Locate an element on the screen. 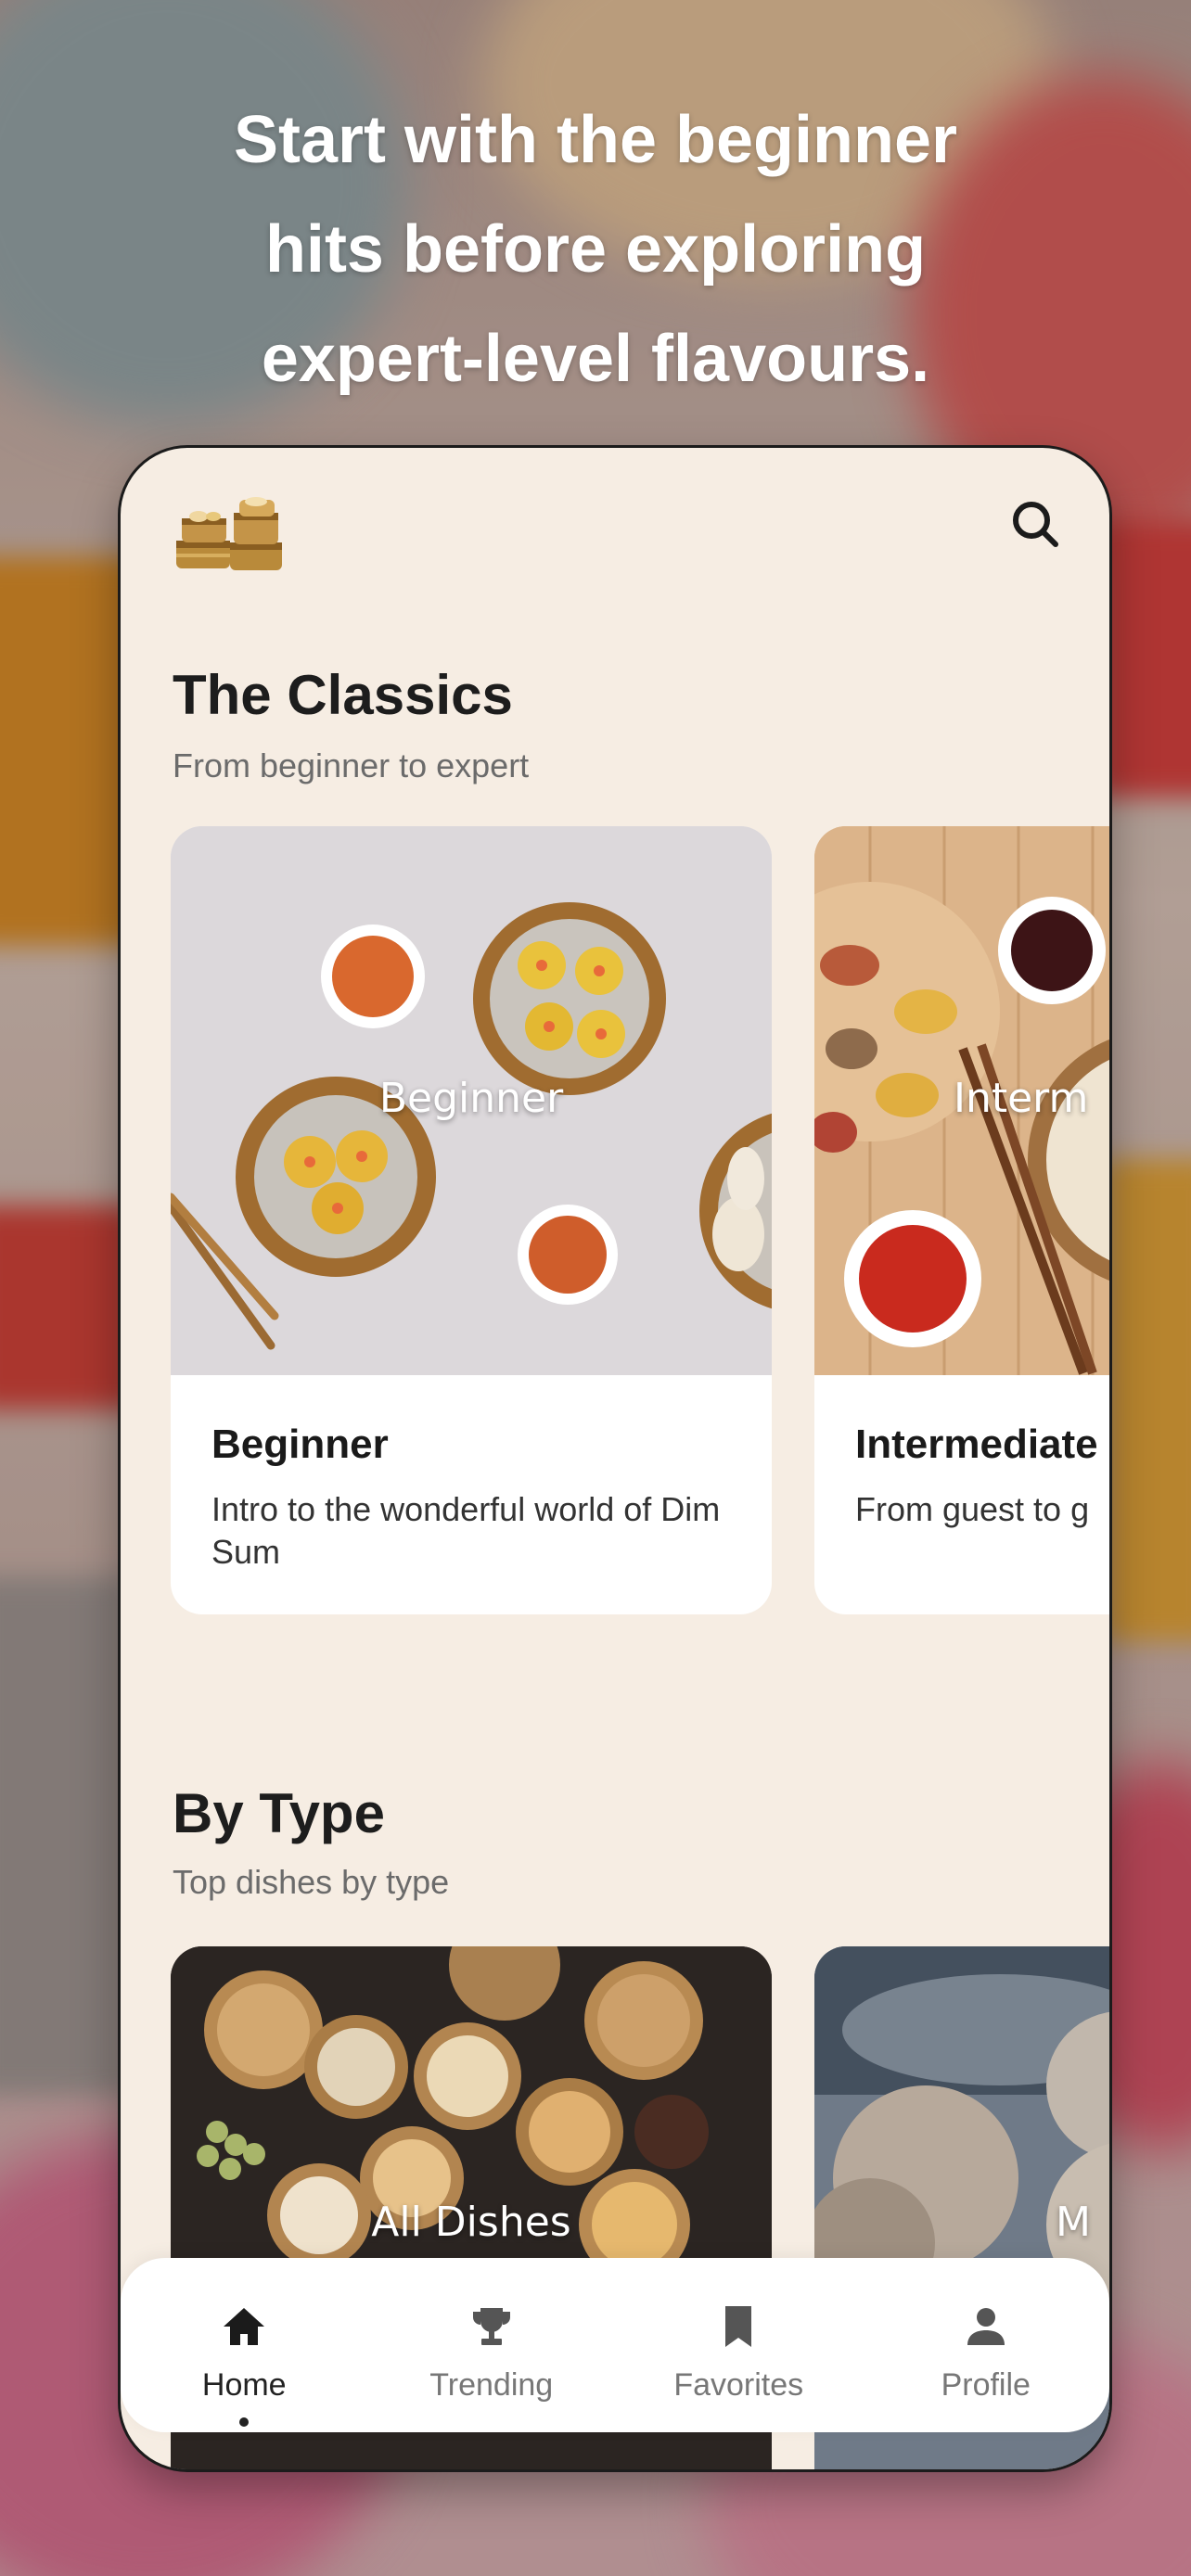 The width and height of the screenshot is (1191, 2576). section-subtitle-by-type: Top dishes by type is located at coordinates (311, 1882).